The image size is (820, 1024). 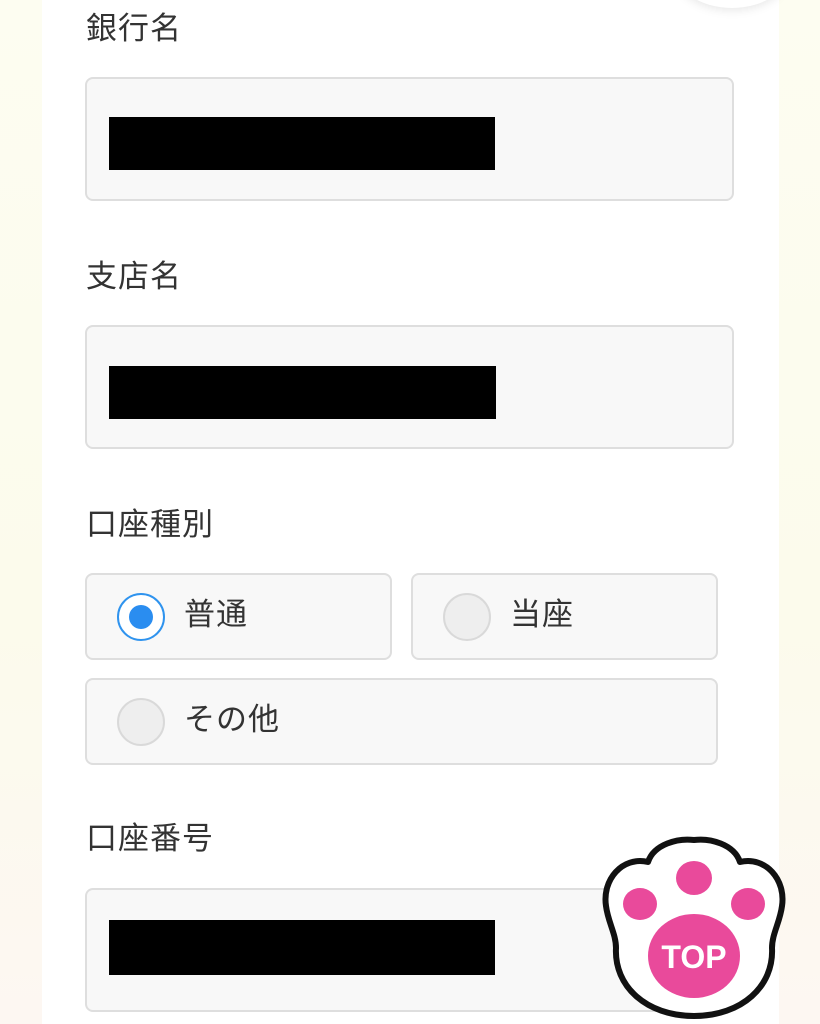 What do you see at coordinates (141, 617) in the screenshot?
I see `radio-checked-icon` at bounding box center [141, 617].